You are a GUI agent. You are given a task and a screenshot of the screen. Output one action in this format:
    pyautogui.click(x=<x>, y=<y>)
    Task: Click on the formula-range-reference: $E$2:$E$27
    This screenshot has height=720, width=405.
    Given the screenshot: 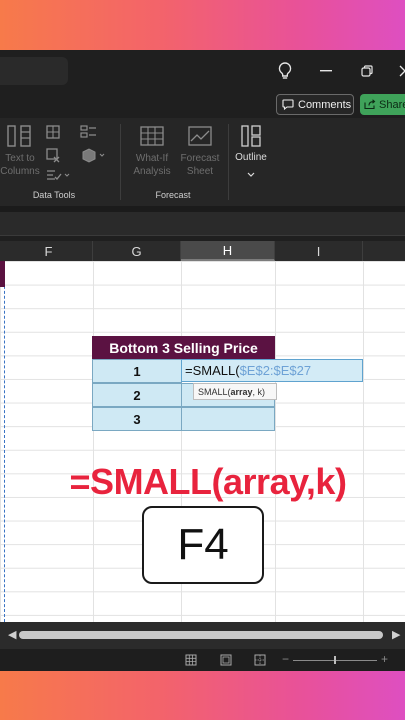 What is the action you would take?
    pyautogui.click(x=275, y=370)
    